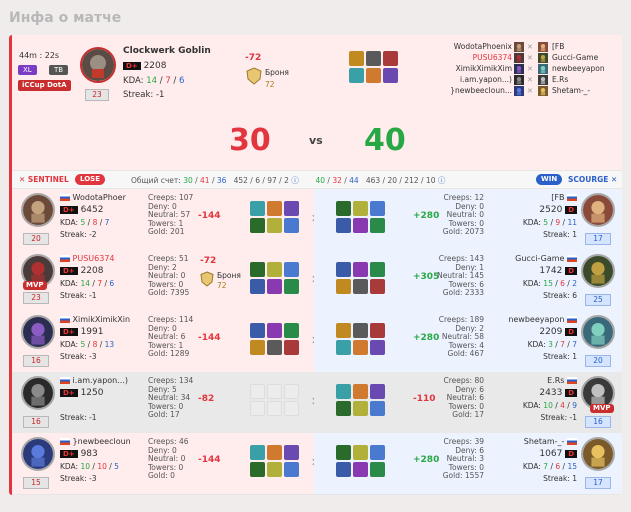 Image resolution: width=631 pixels, height=512 pixels. What do you see at coordinates (27, 70) in the screenshot?
I see `mode-badge-xl: XL` at bounding box center [27, 70].